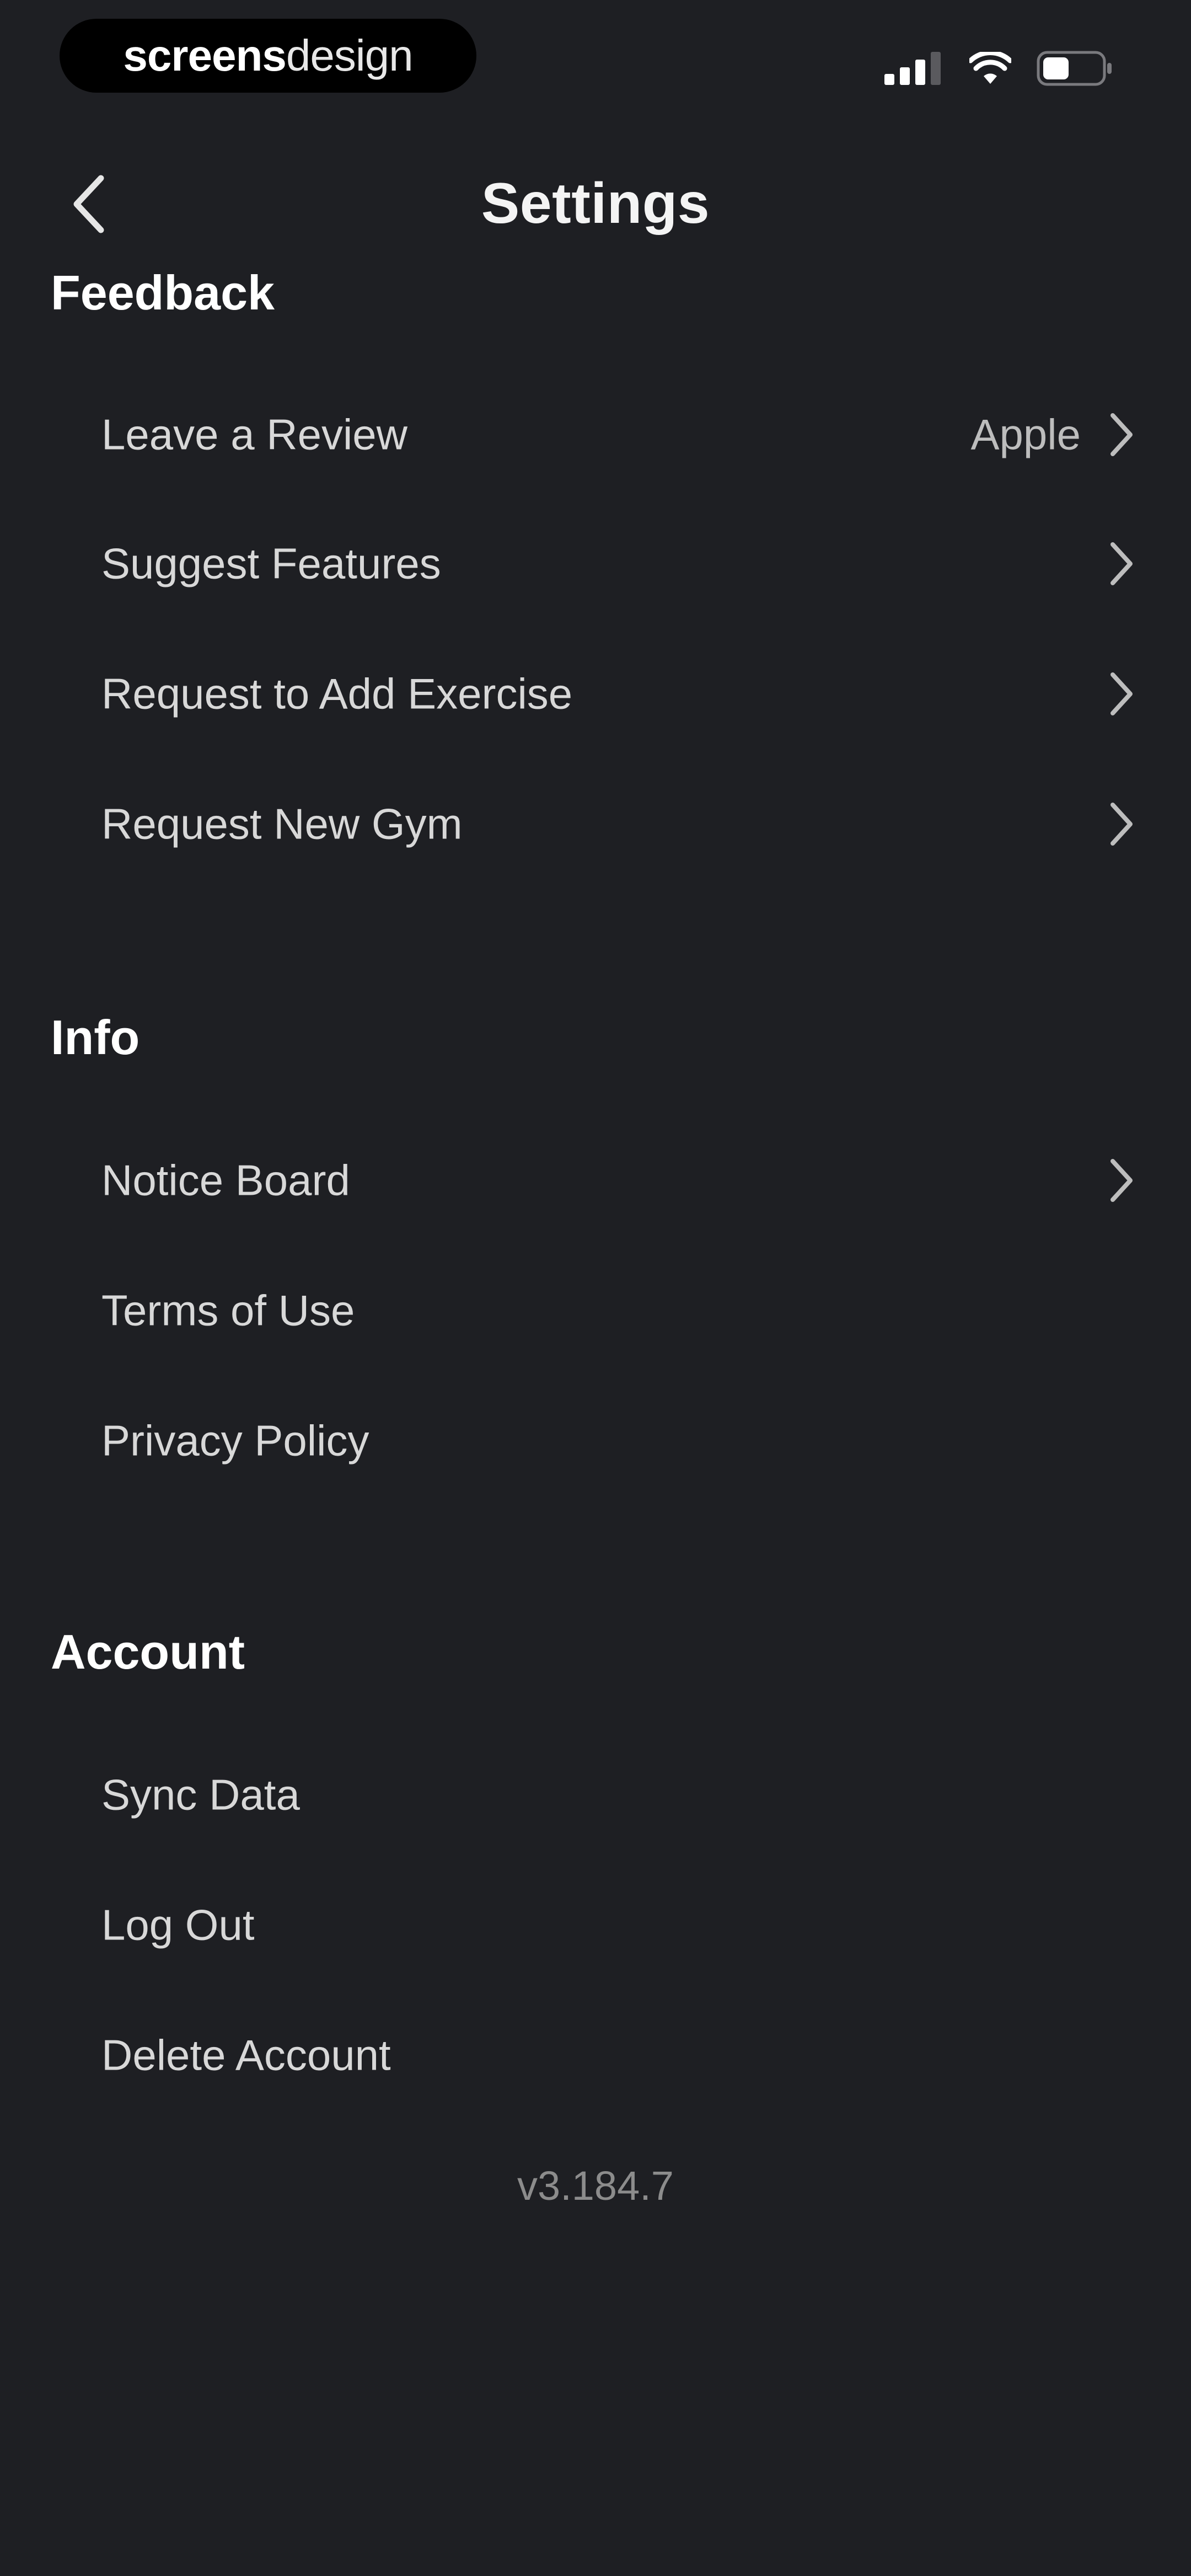 The height and width of the screenshot is (2576, 1191). I want to click on leave-review-row: Leave a Review Apple, so click(595, 435).